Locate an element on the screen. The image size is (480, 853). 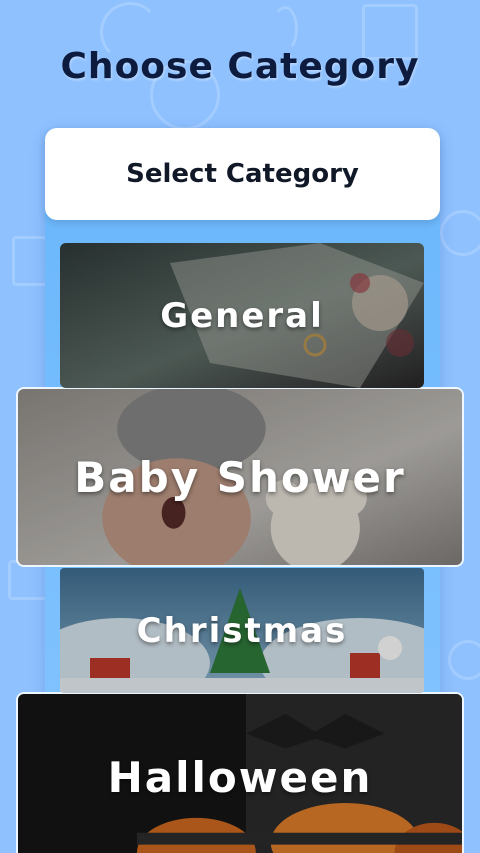
panel-header-label: Select Category is located at coordinates (242, 174).